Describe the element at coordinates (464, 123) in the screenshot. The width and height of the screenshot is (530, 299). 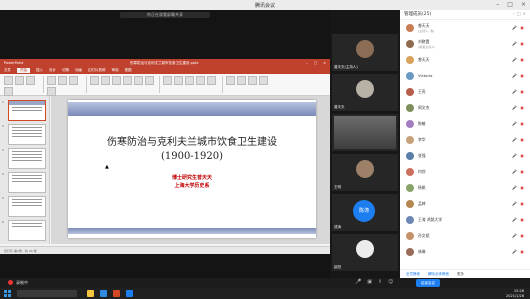
I see `participant-row: 陈敏 🎤 ▣` at that location.